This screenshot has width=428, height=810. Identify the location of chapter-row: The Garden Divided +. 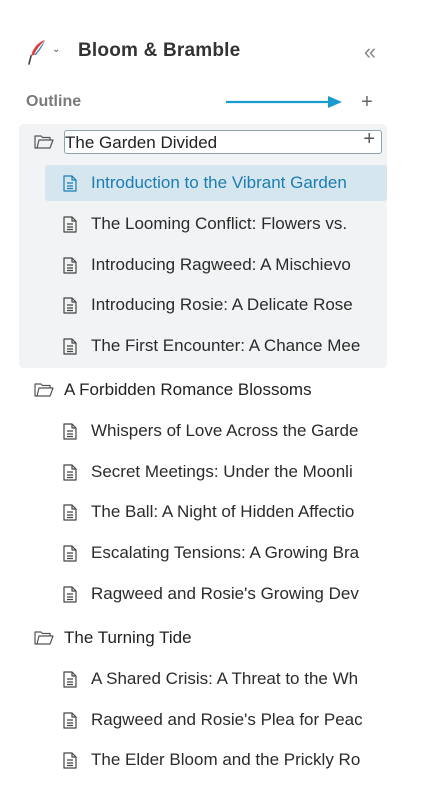
(214, 143).